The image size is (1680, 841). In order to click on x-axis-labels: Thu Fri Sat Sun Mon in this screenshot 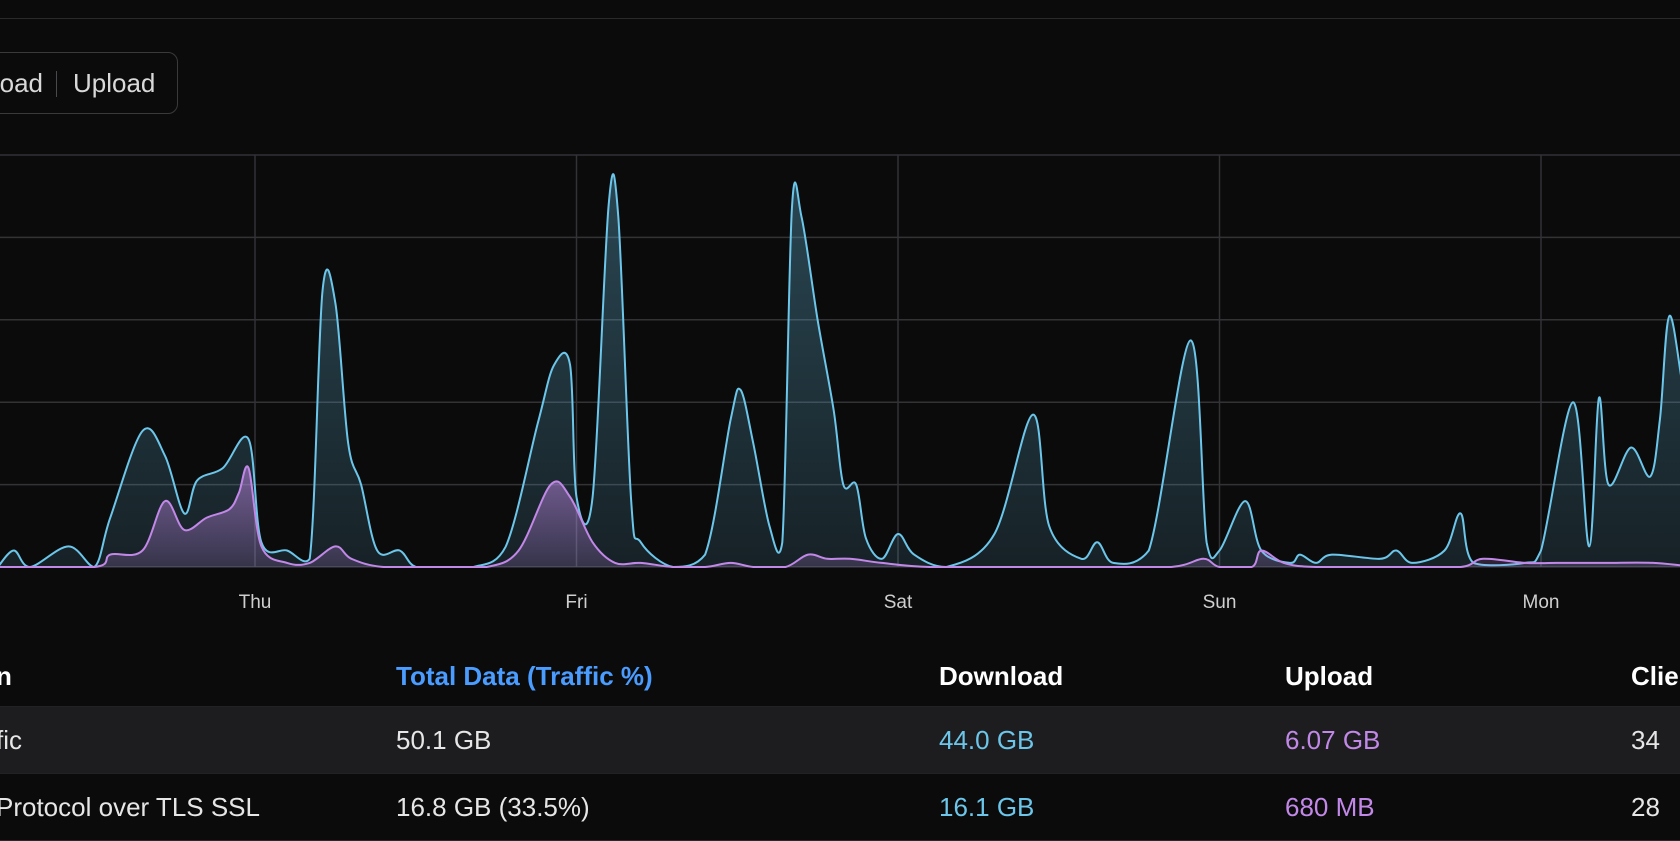, I will do `click(899, 602)`.